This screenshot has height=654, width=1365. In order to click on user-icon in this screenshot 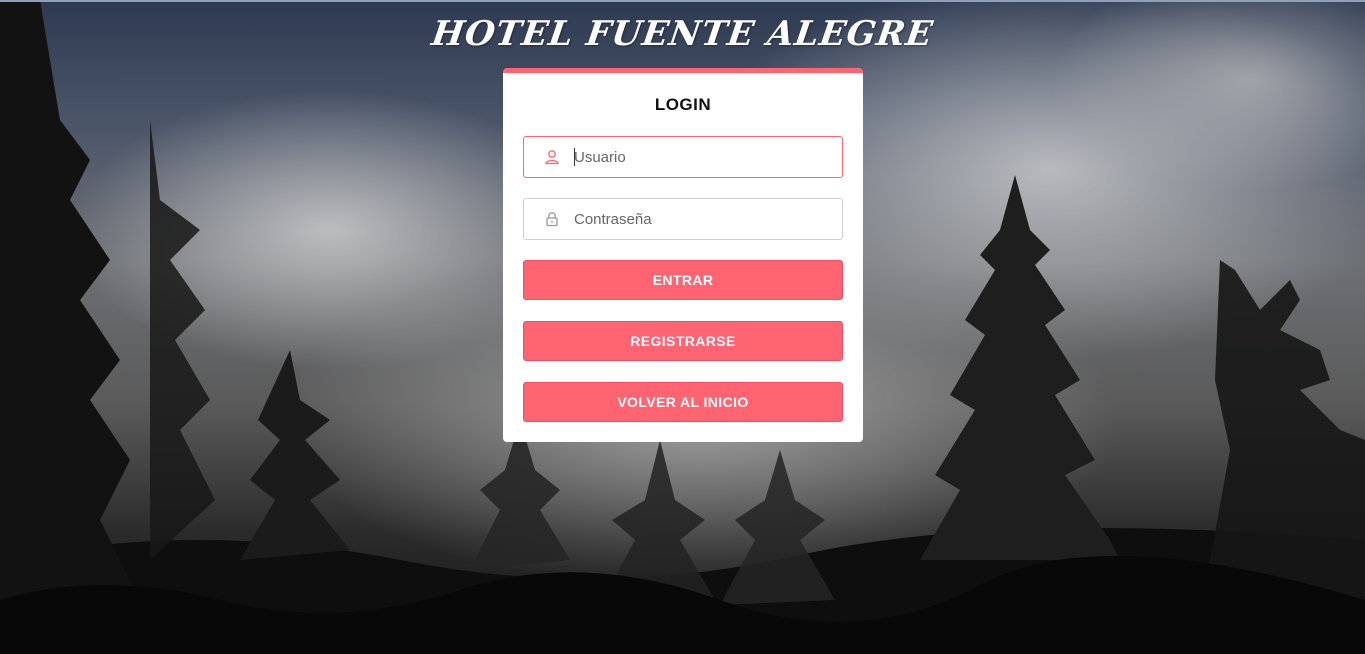, I will do `click(552, 157)`.